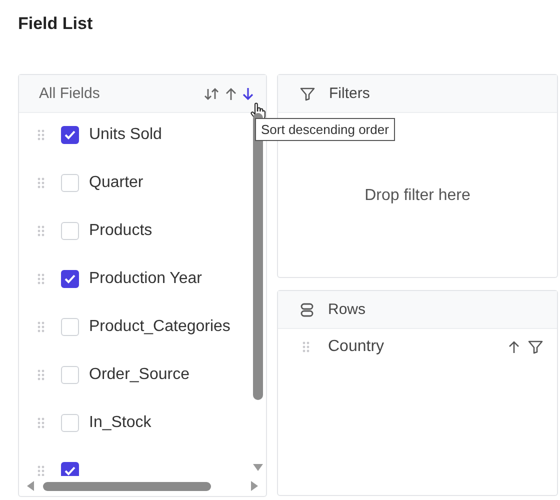  What do you see at coordinates (248, 93) in the screenshot?
I see `arrow-down-icon` at bounding box center [248, 93].